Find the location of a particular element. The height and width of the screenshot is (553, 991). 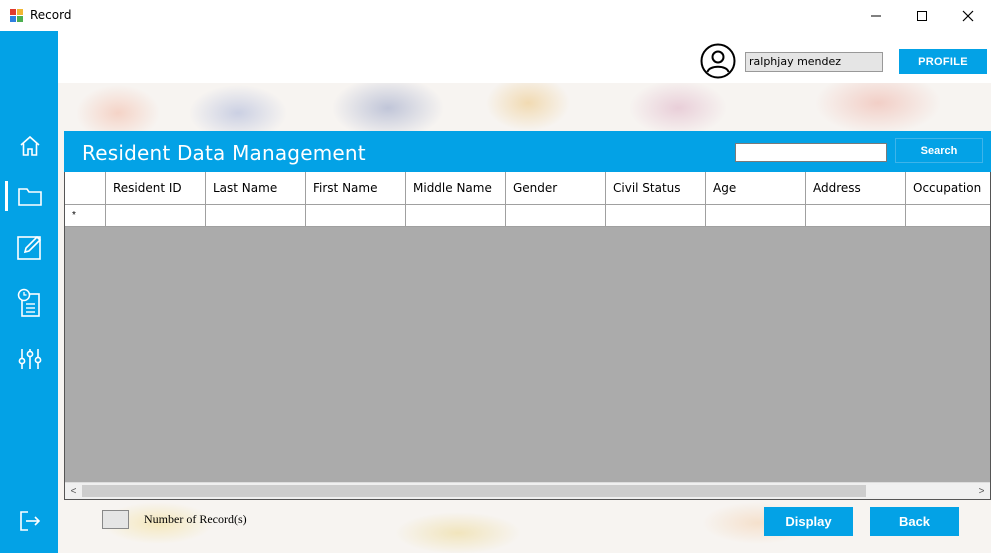

sidebar-item-edit is located at coordinates (30, 247).